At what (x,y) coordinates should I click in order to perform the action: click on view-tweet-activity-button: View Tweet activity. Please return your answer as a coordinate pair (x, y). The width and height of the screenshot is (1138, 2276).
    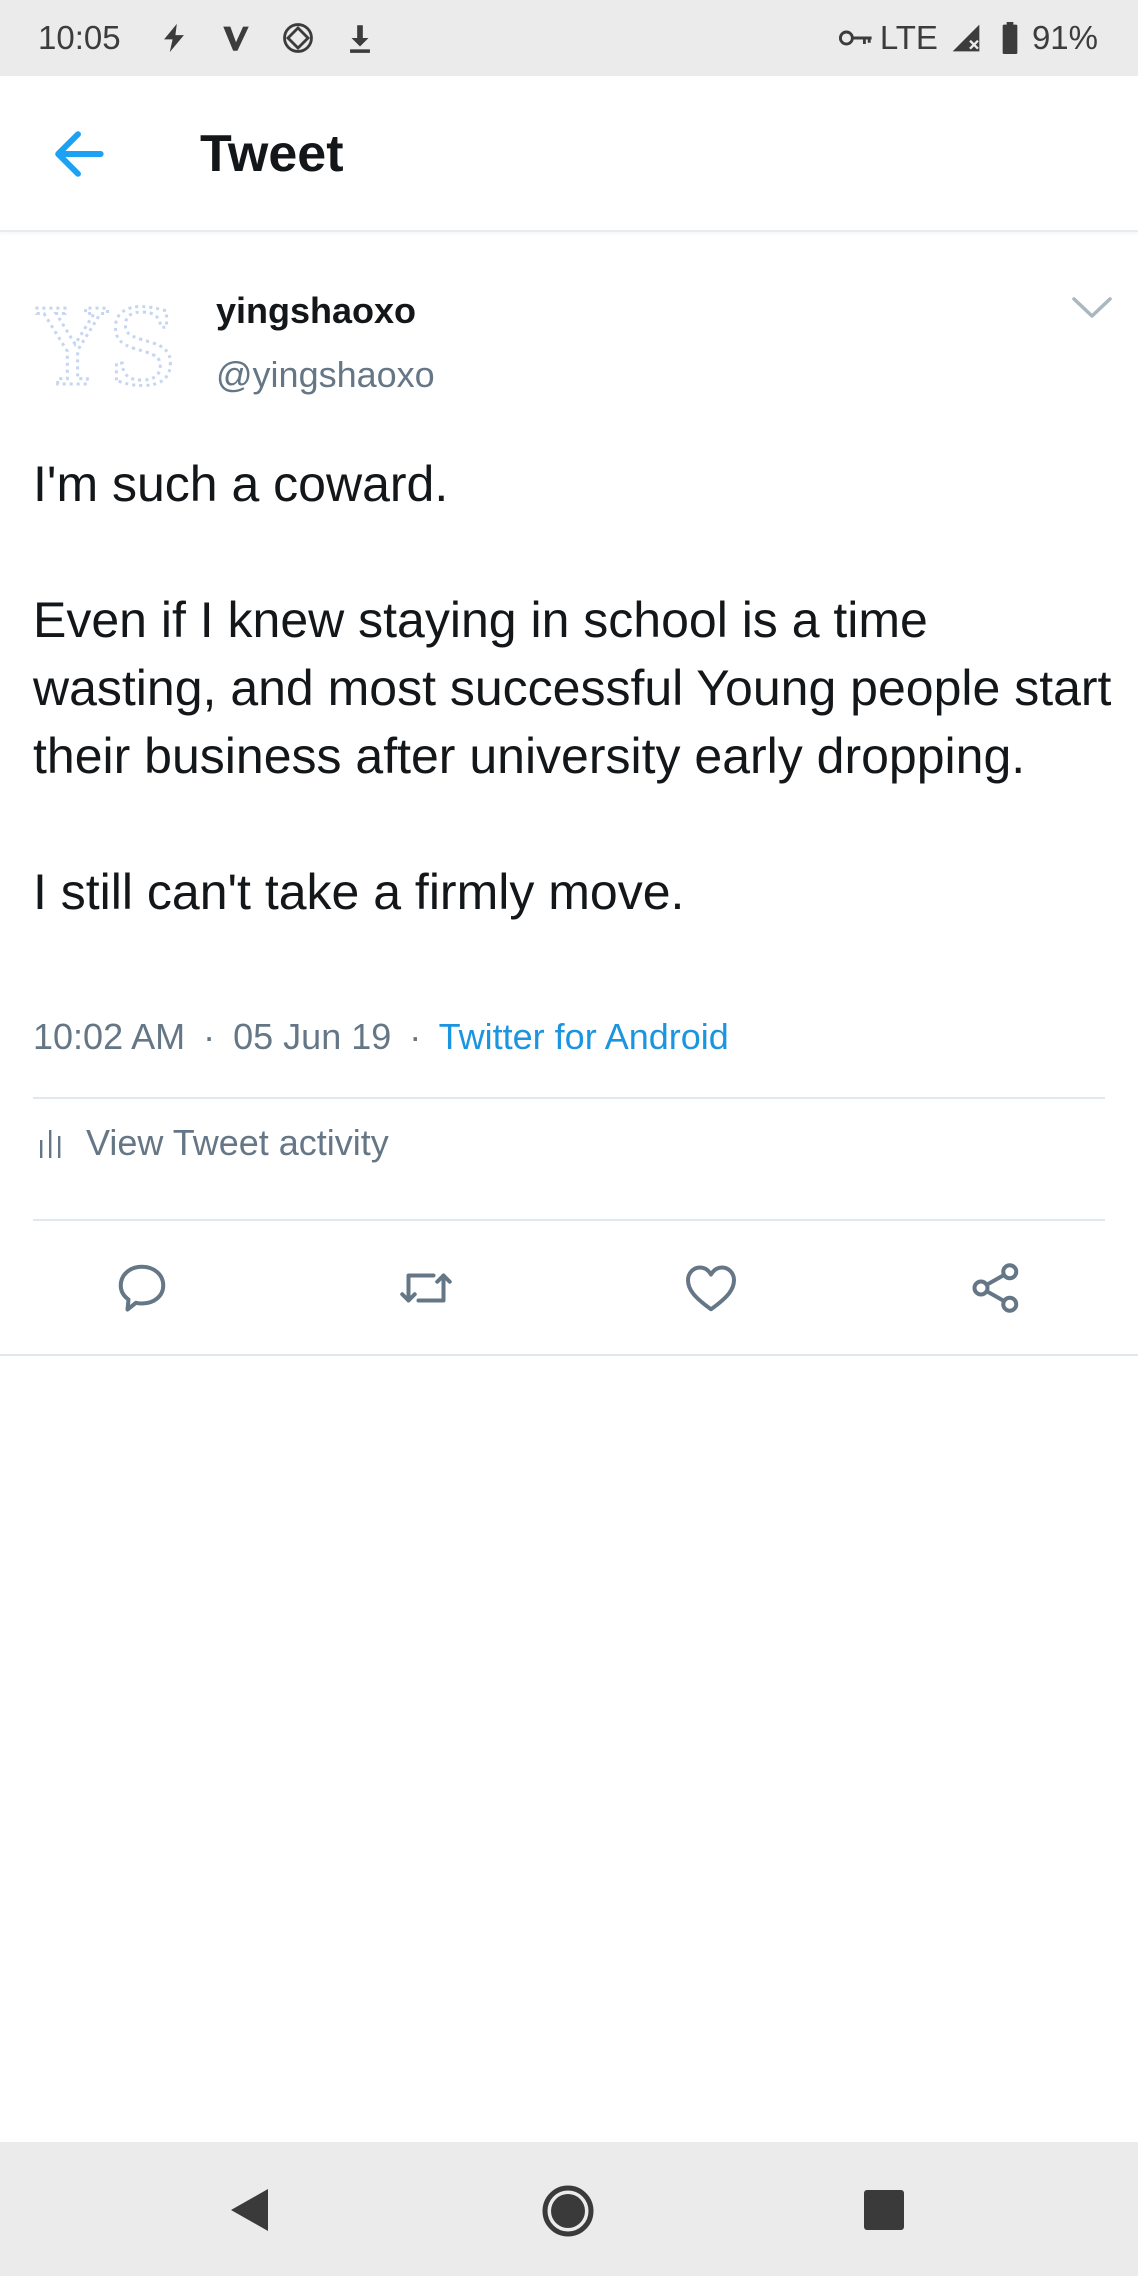
    Looking at the image, I should click on (213, 1143).